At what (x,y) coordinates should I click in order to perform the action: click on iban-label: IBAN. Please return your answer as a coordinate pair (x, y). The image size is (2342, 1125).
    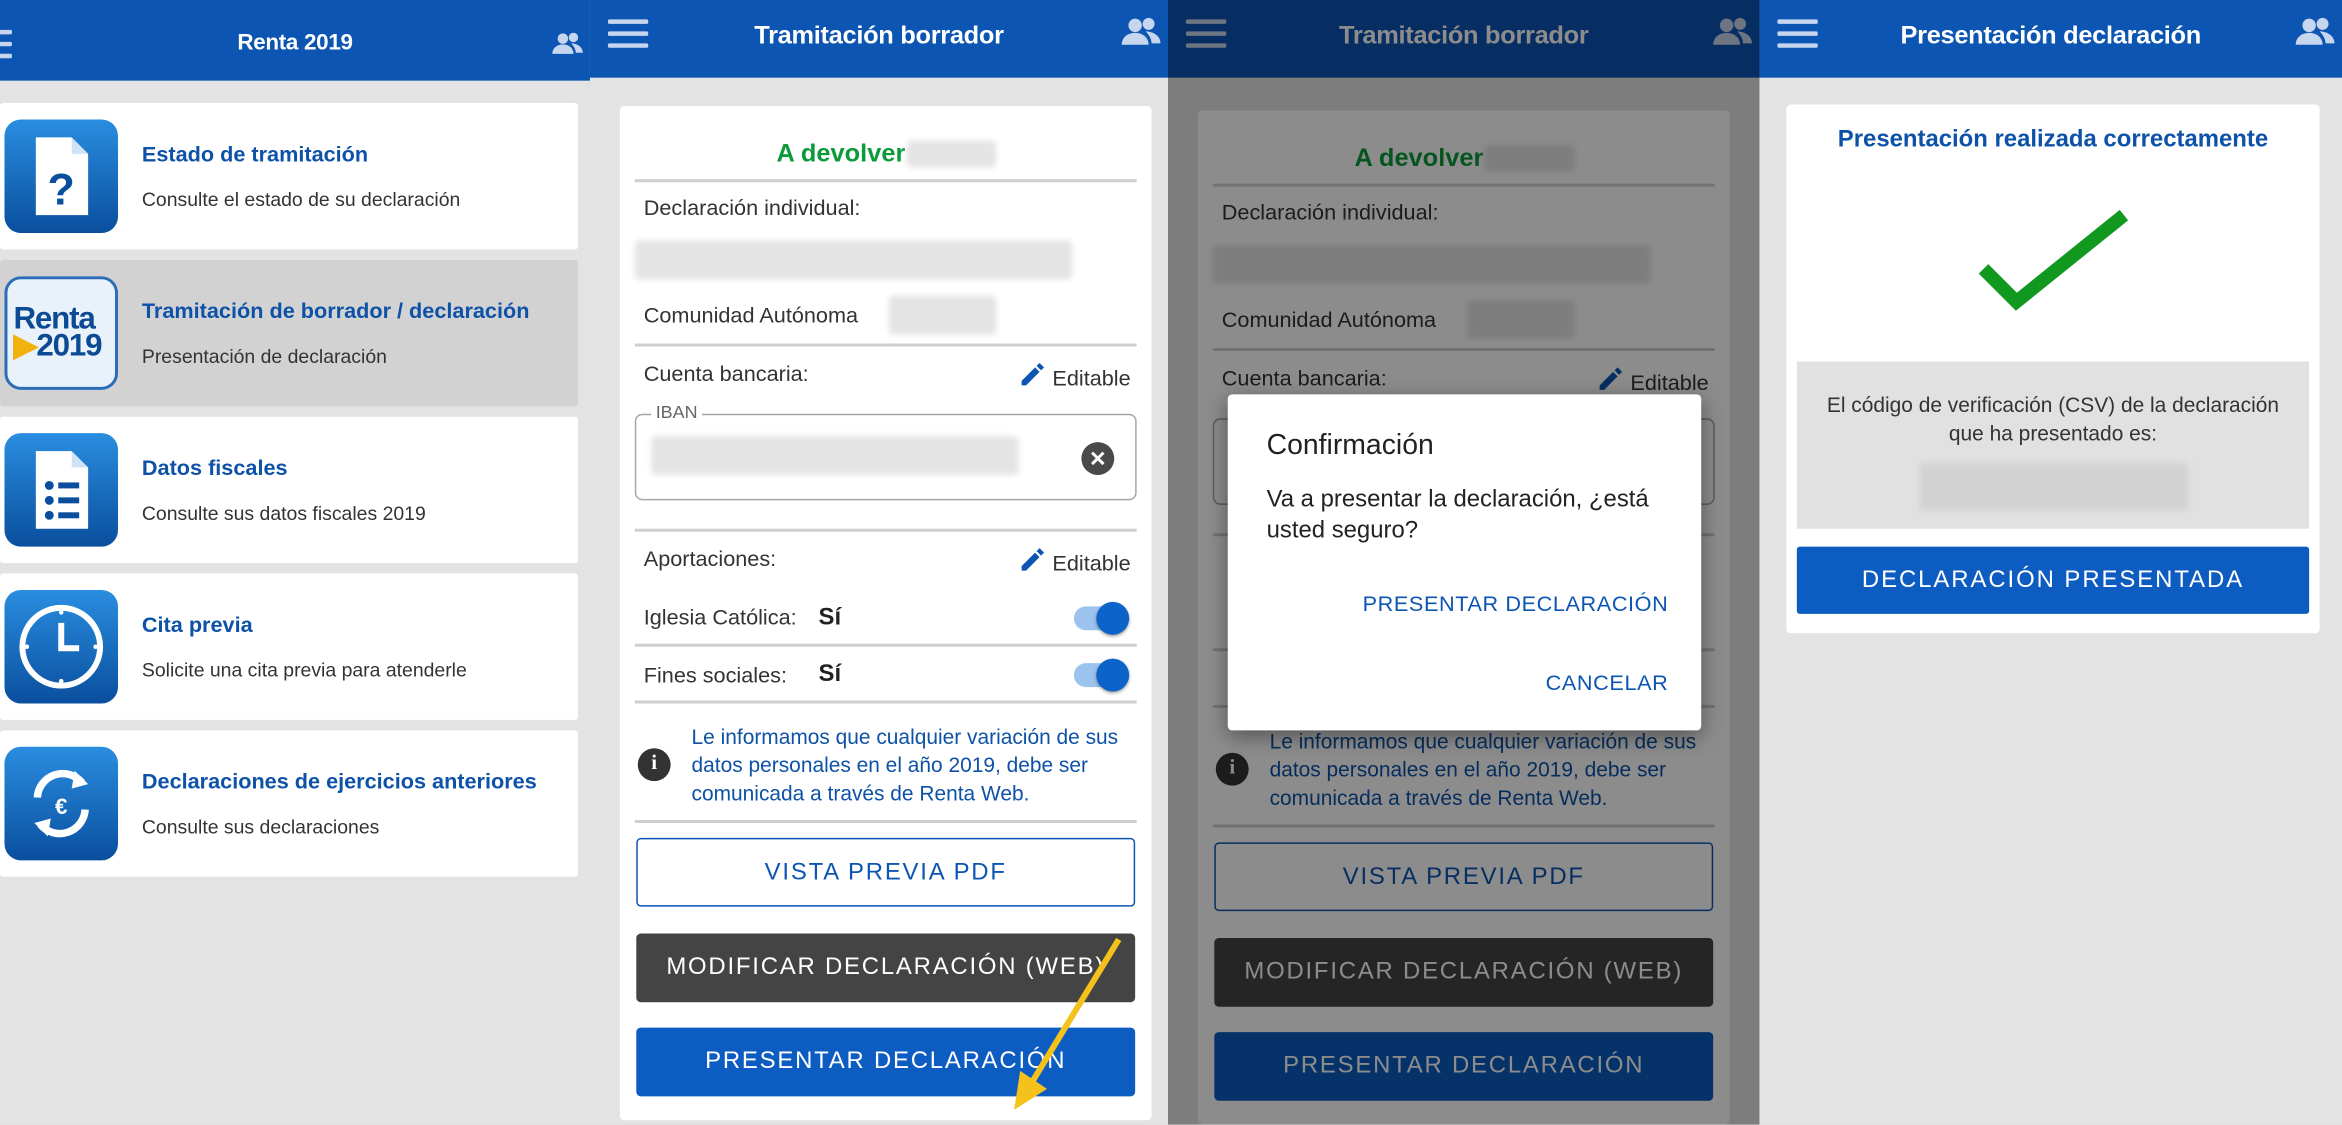
    Looking at the image, I should click on (677, 412).